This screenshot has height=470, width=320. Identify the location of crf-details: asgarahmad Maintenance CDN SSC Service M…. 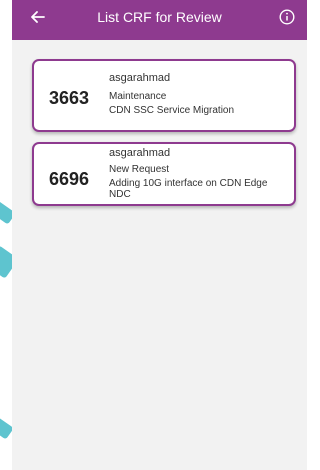
(198, 93).